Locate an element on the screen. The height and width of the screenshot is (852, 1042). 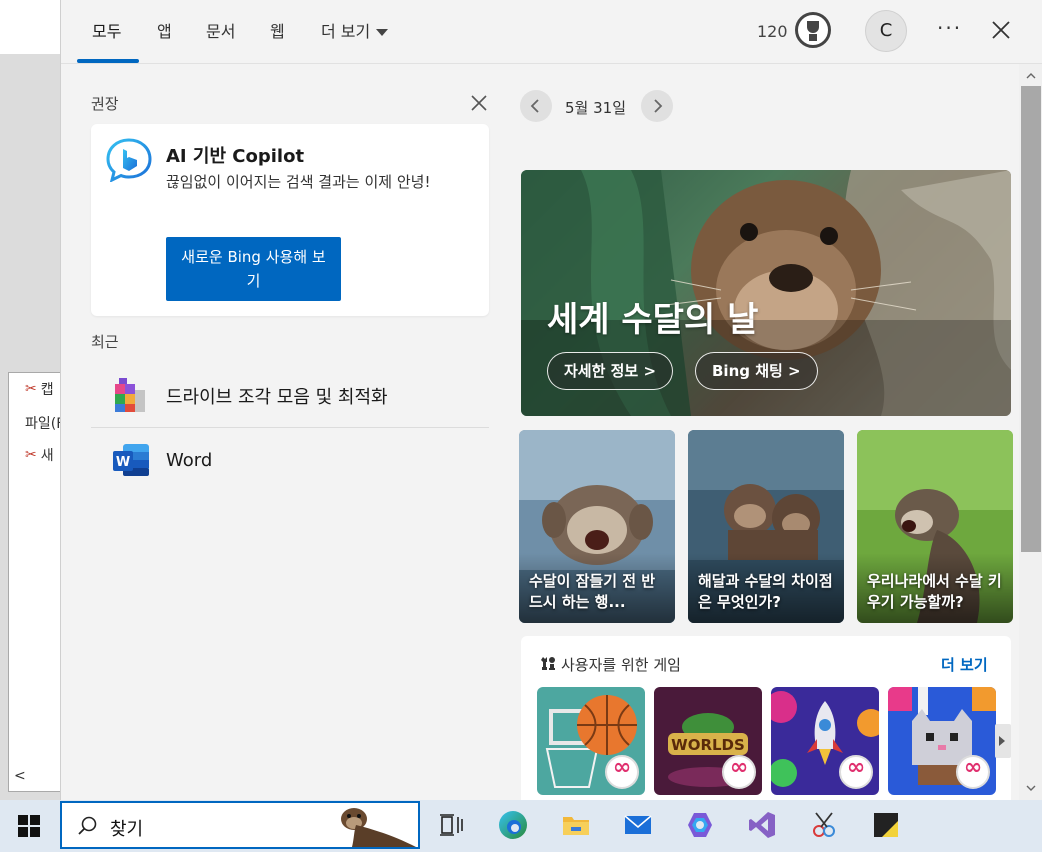
hero-bing-chat-button: Bing 채팅 > is located at coordinates (756, 371).